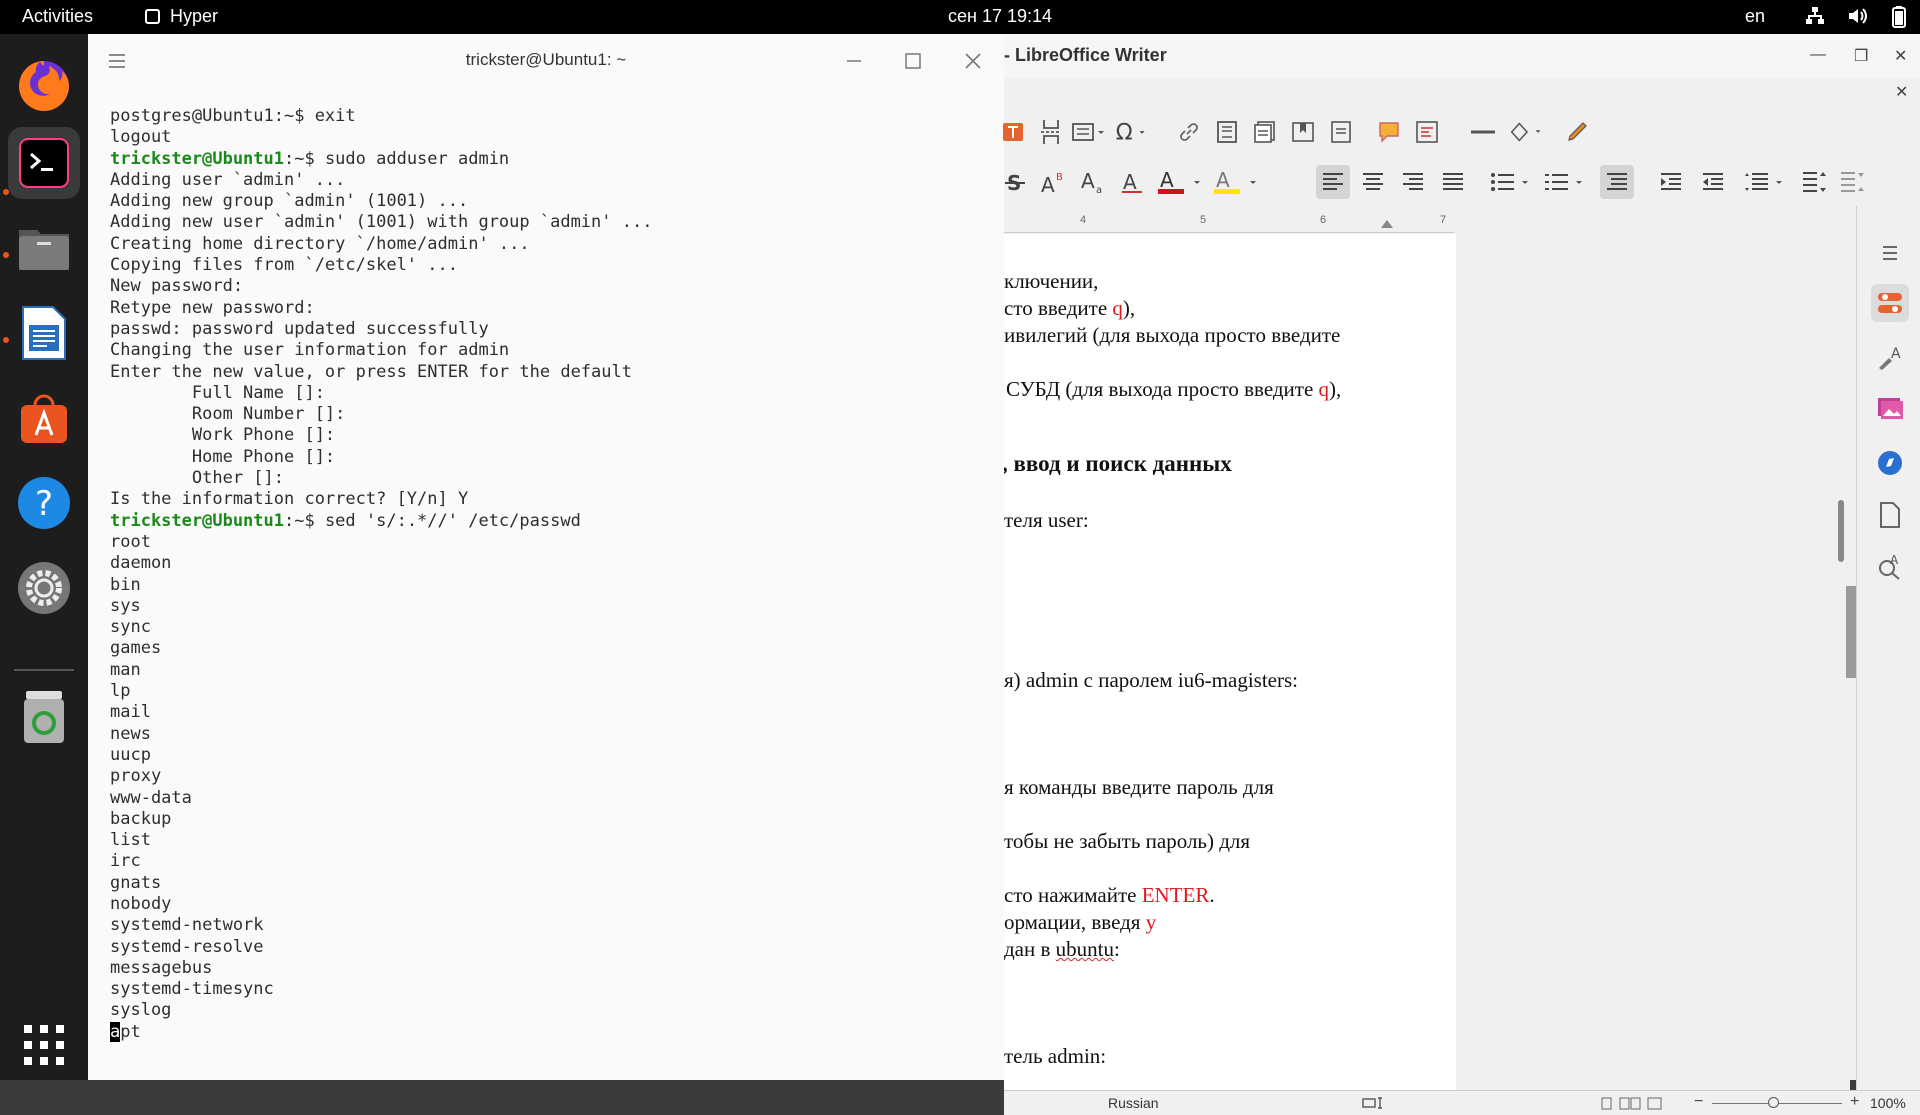 The height and width of the screenshot is (1115, 1920). I want to click on terminal-line: news, so click(130, 733).